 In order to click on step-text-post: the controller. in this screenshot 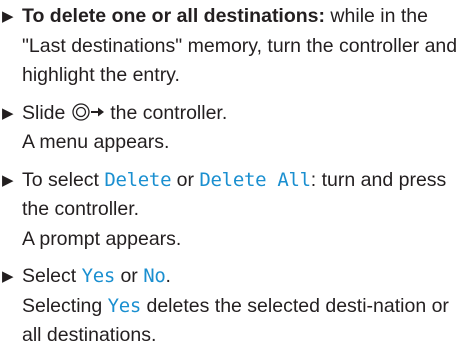, I will do `click(166, 112)`.